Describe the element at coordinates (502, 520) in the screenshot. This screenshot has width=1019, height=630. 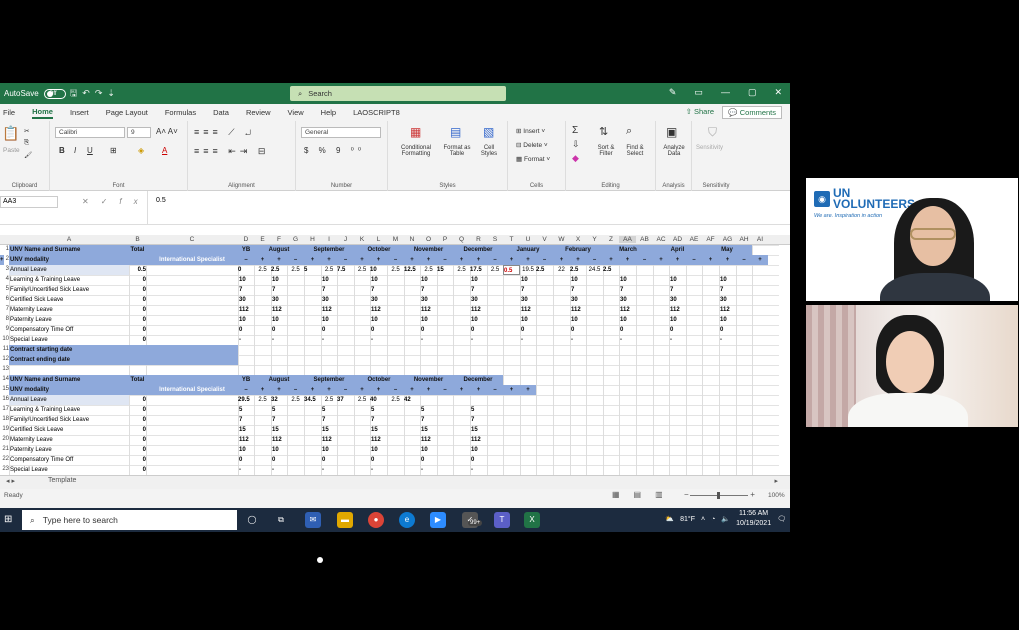
I see `teams-icon: T` at that location.